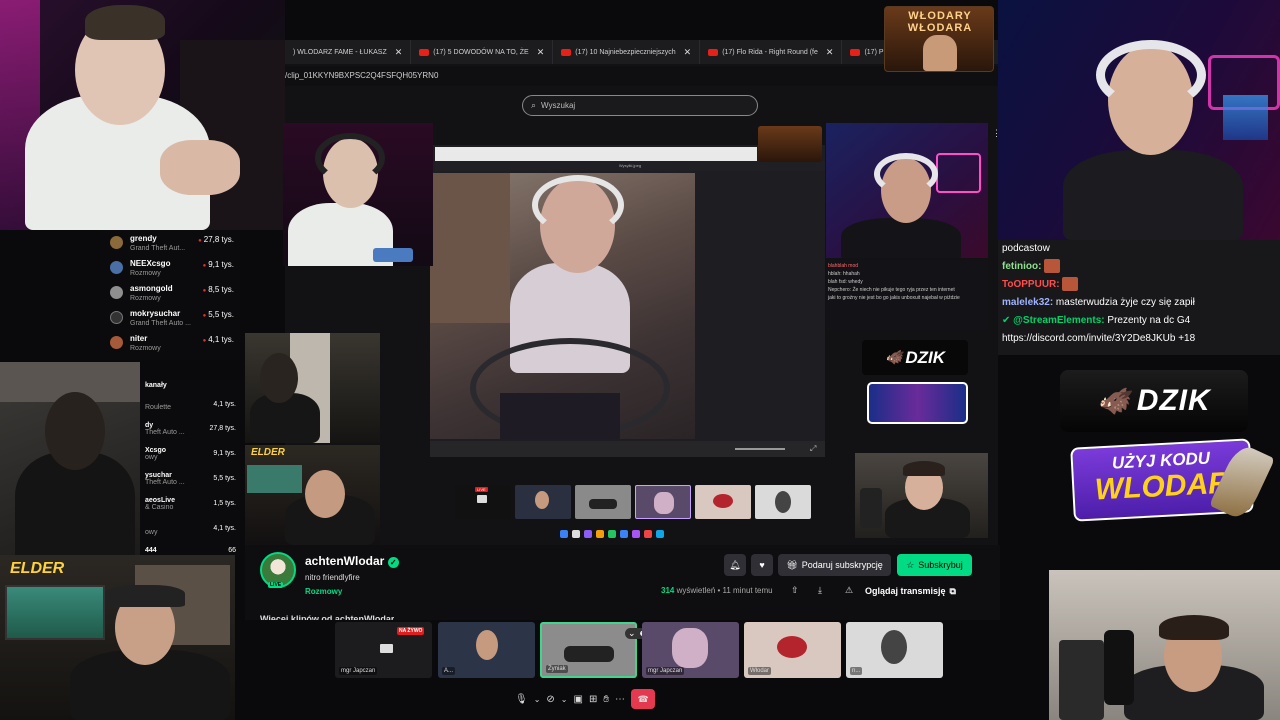 This screenshot has height=720, width=1280. What do you see at coordinates (173, 245) in the screenshot?
I see `channel-item: grendy Grand Theft Aut... 27,8 tys.` at bounding box center [173, 245].